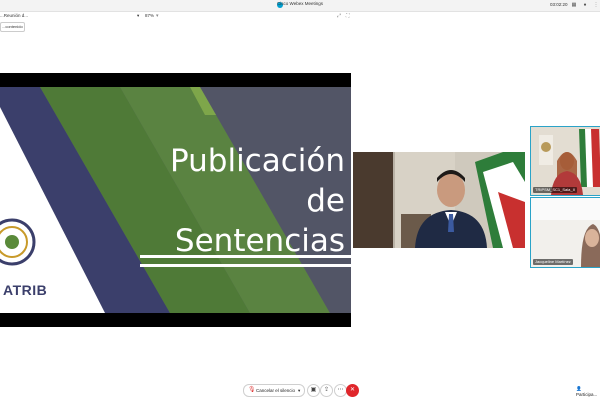 The width and height of the screenshot is (600, 400). I want to click on stop-video-button: ▣, so click(313, 390).